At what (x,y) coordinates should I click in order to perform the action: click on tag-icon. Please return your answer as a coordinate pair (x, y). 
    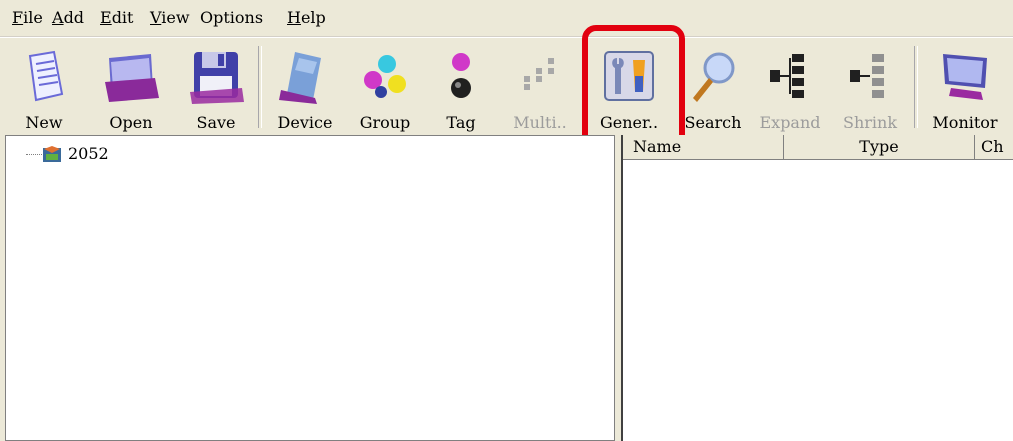
    Looking at the image, I should click on (461, 75).